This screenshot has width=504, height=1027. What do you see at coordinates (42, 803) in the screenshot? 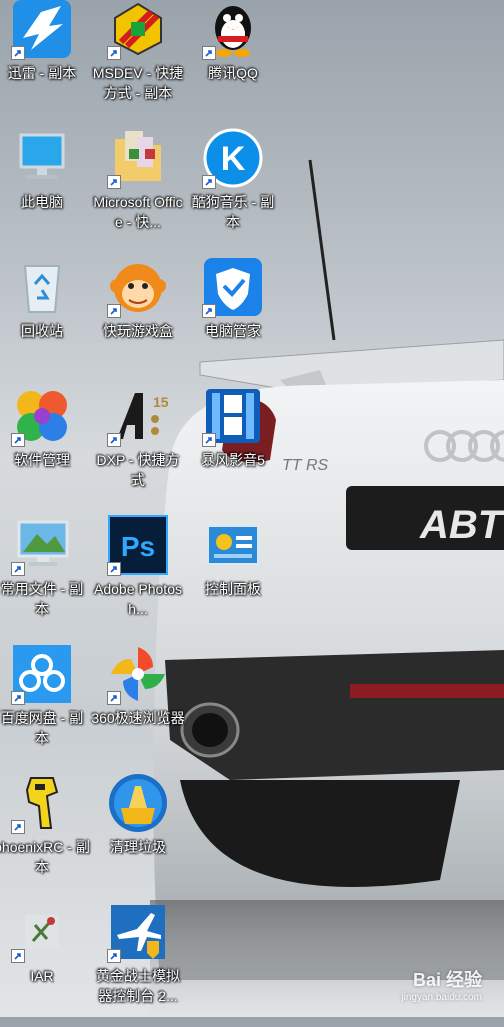
I see `robot-icon` at bounding box center [42, 803].